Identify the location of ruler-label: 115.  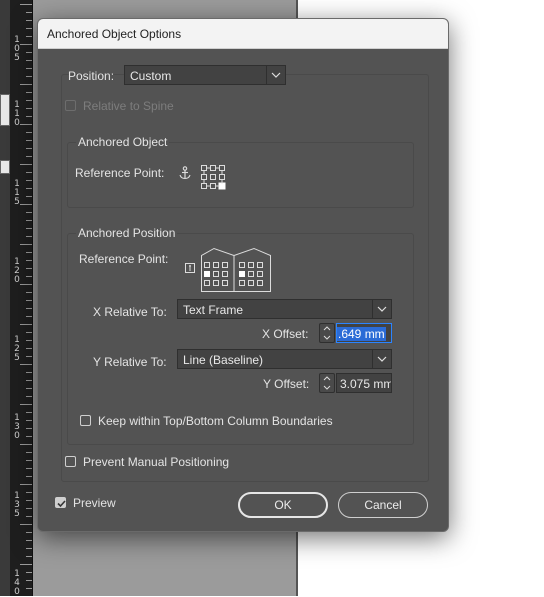
(17, 193).